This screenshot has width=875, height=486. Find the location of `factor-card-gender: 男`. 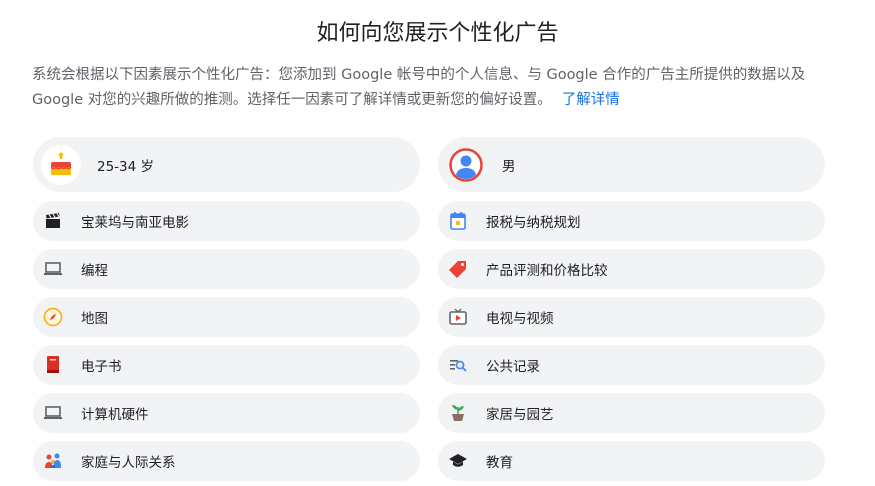

factor-card-gender: 男 is located at coordinates (631, 164).